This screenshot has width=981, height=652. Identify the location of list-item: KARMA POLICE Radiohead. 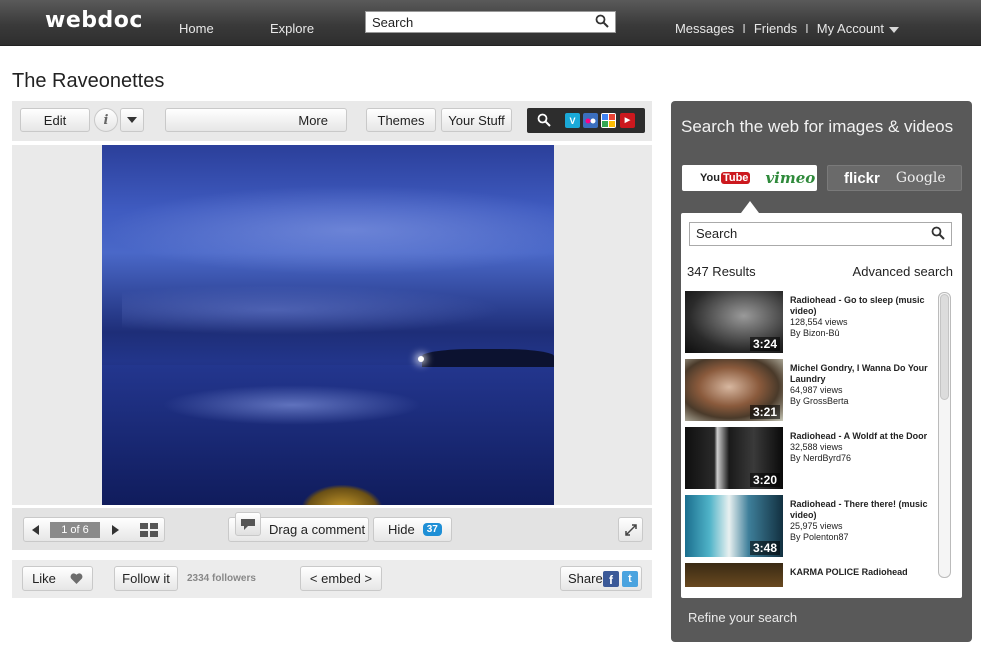
(807, 575).